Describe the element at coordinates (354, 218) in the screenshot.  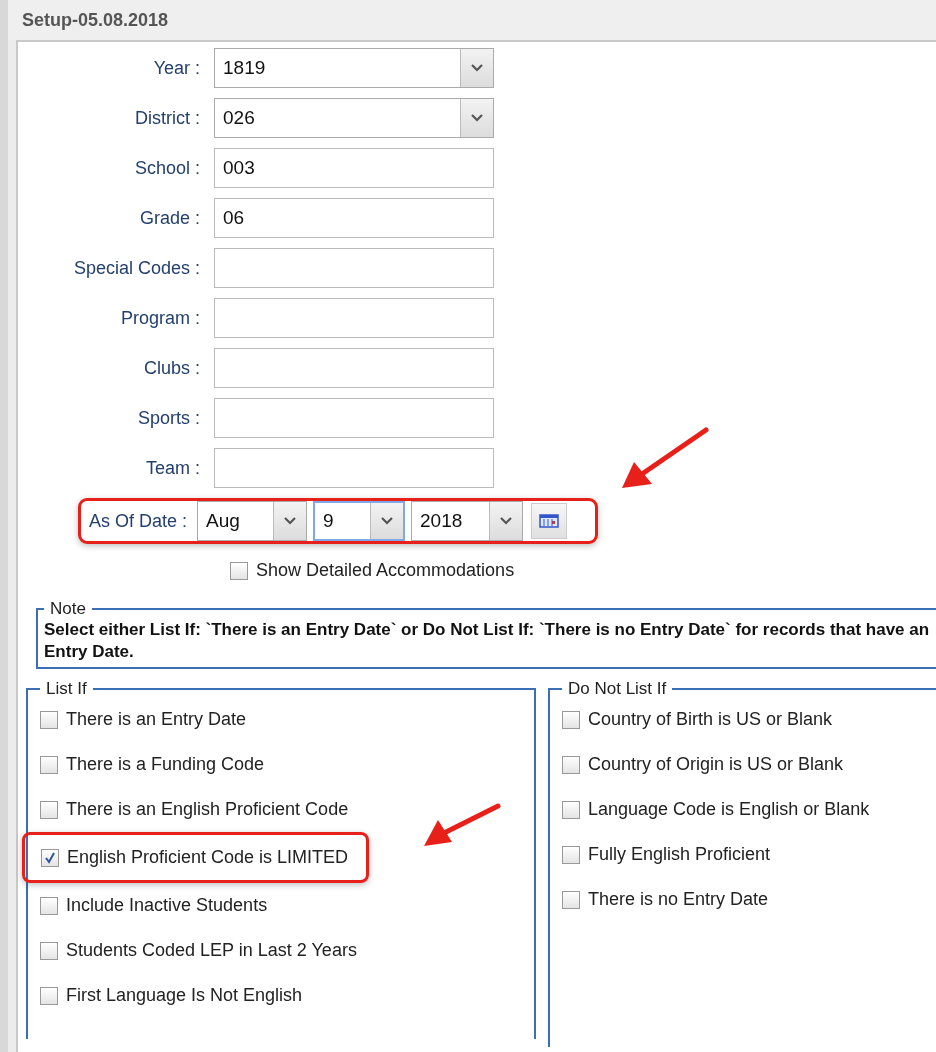
I see `input-field: 06` at that location.